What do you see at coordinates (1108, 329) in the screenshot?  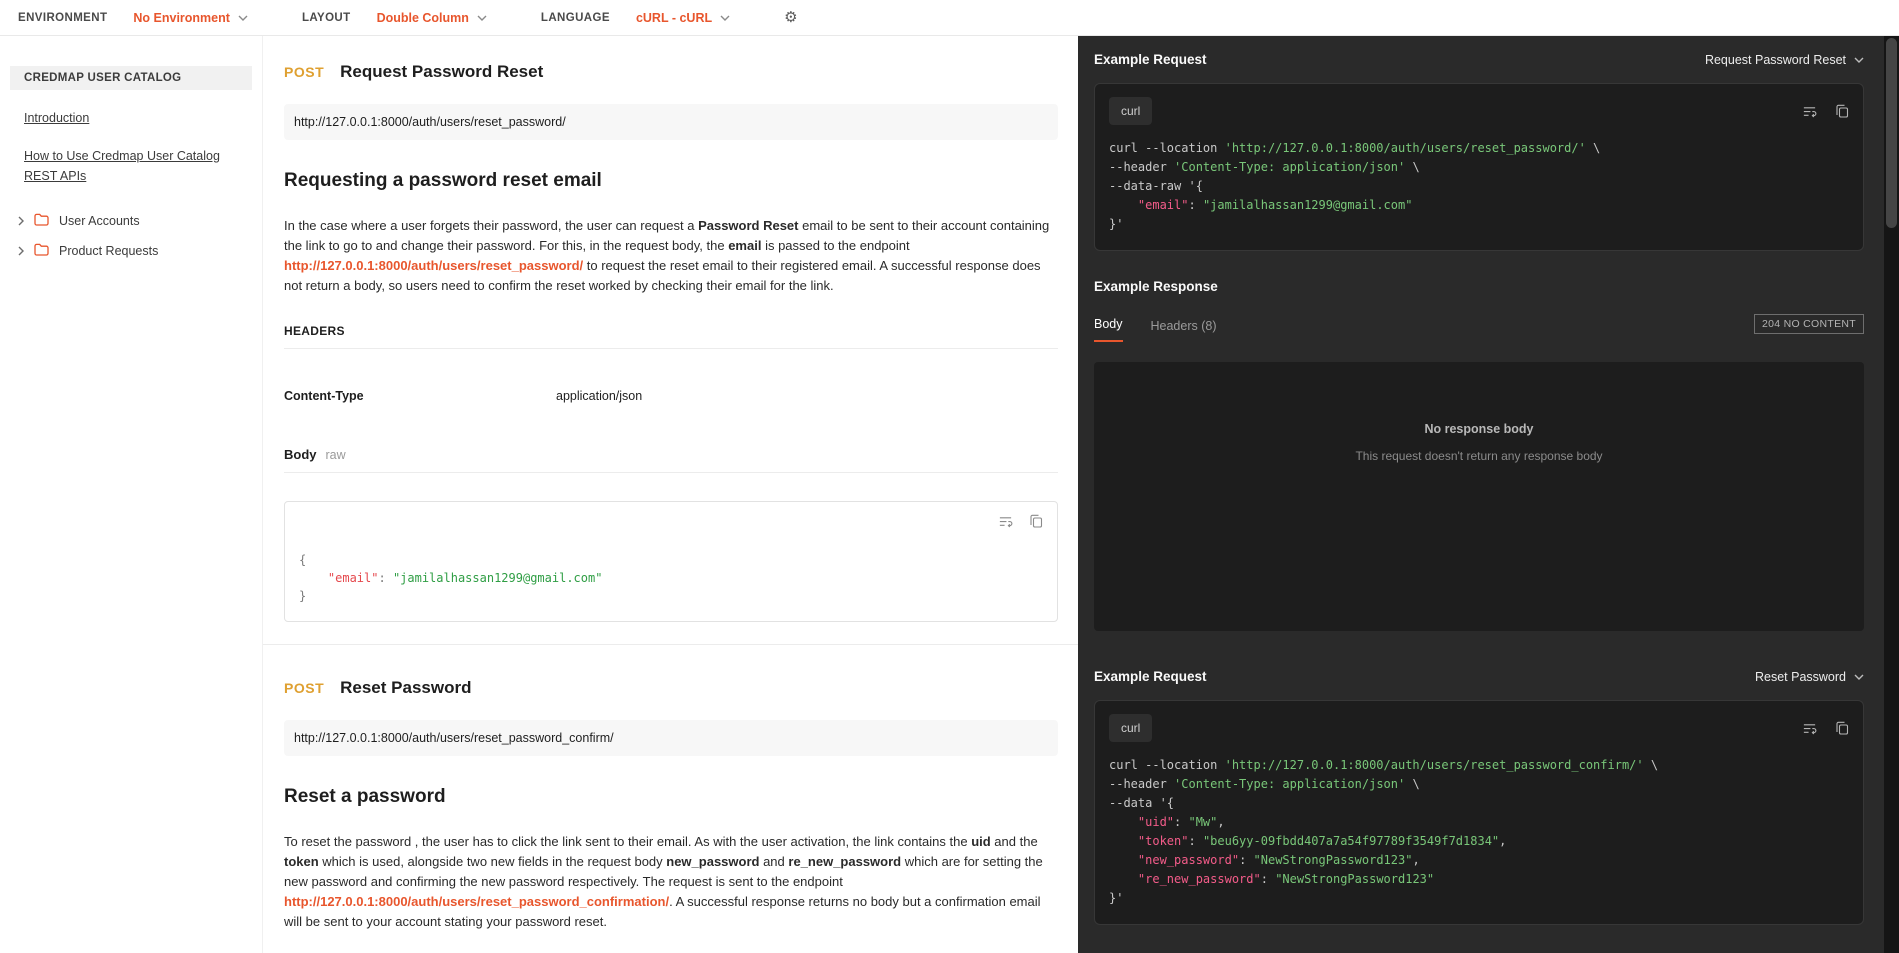 I see `tab-body: Body` at bounding box center [1108, 329].